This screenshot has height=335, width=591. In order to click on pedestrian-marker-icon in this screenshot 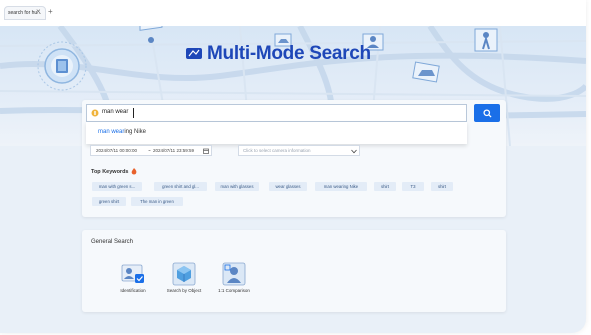, I will do `click(486, 40)`.